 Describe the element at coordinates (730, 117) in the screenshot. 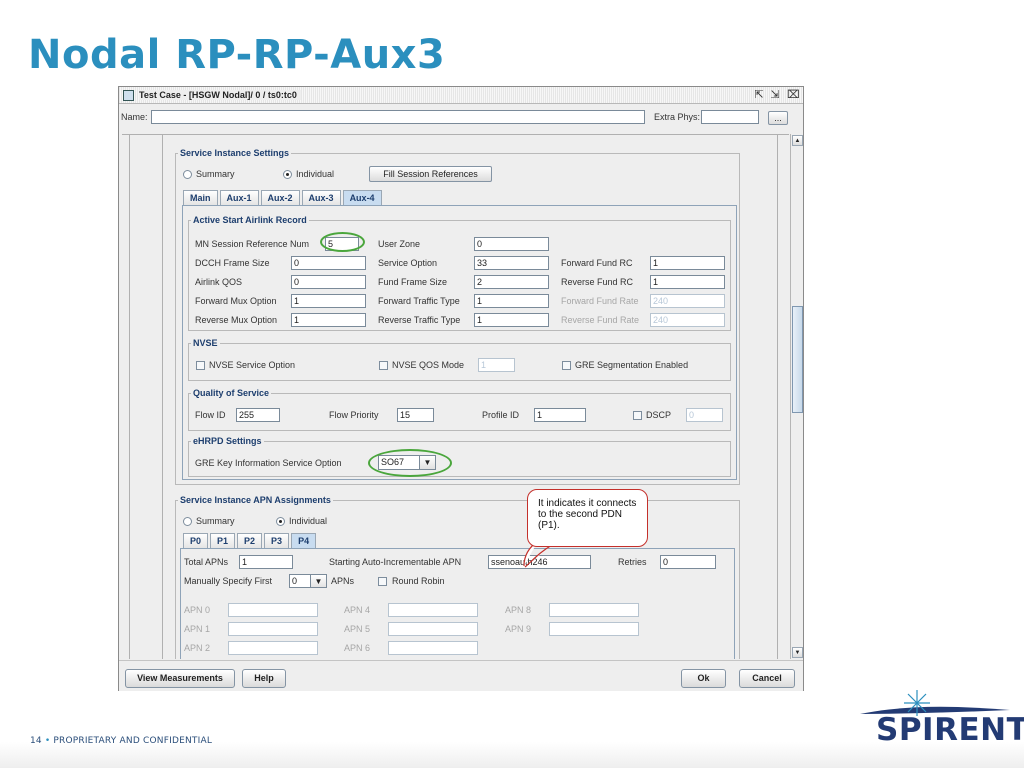

I see `extra-phys-input` at that location.